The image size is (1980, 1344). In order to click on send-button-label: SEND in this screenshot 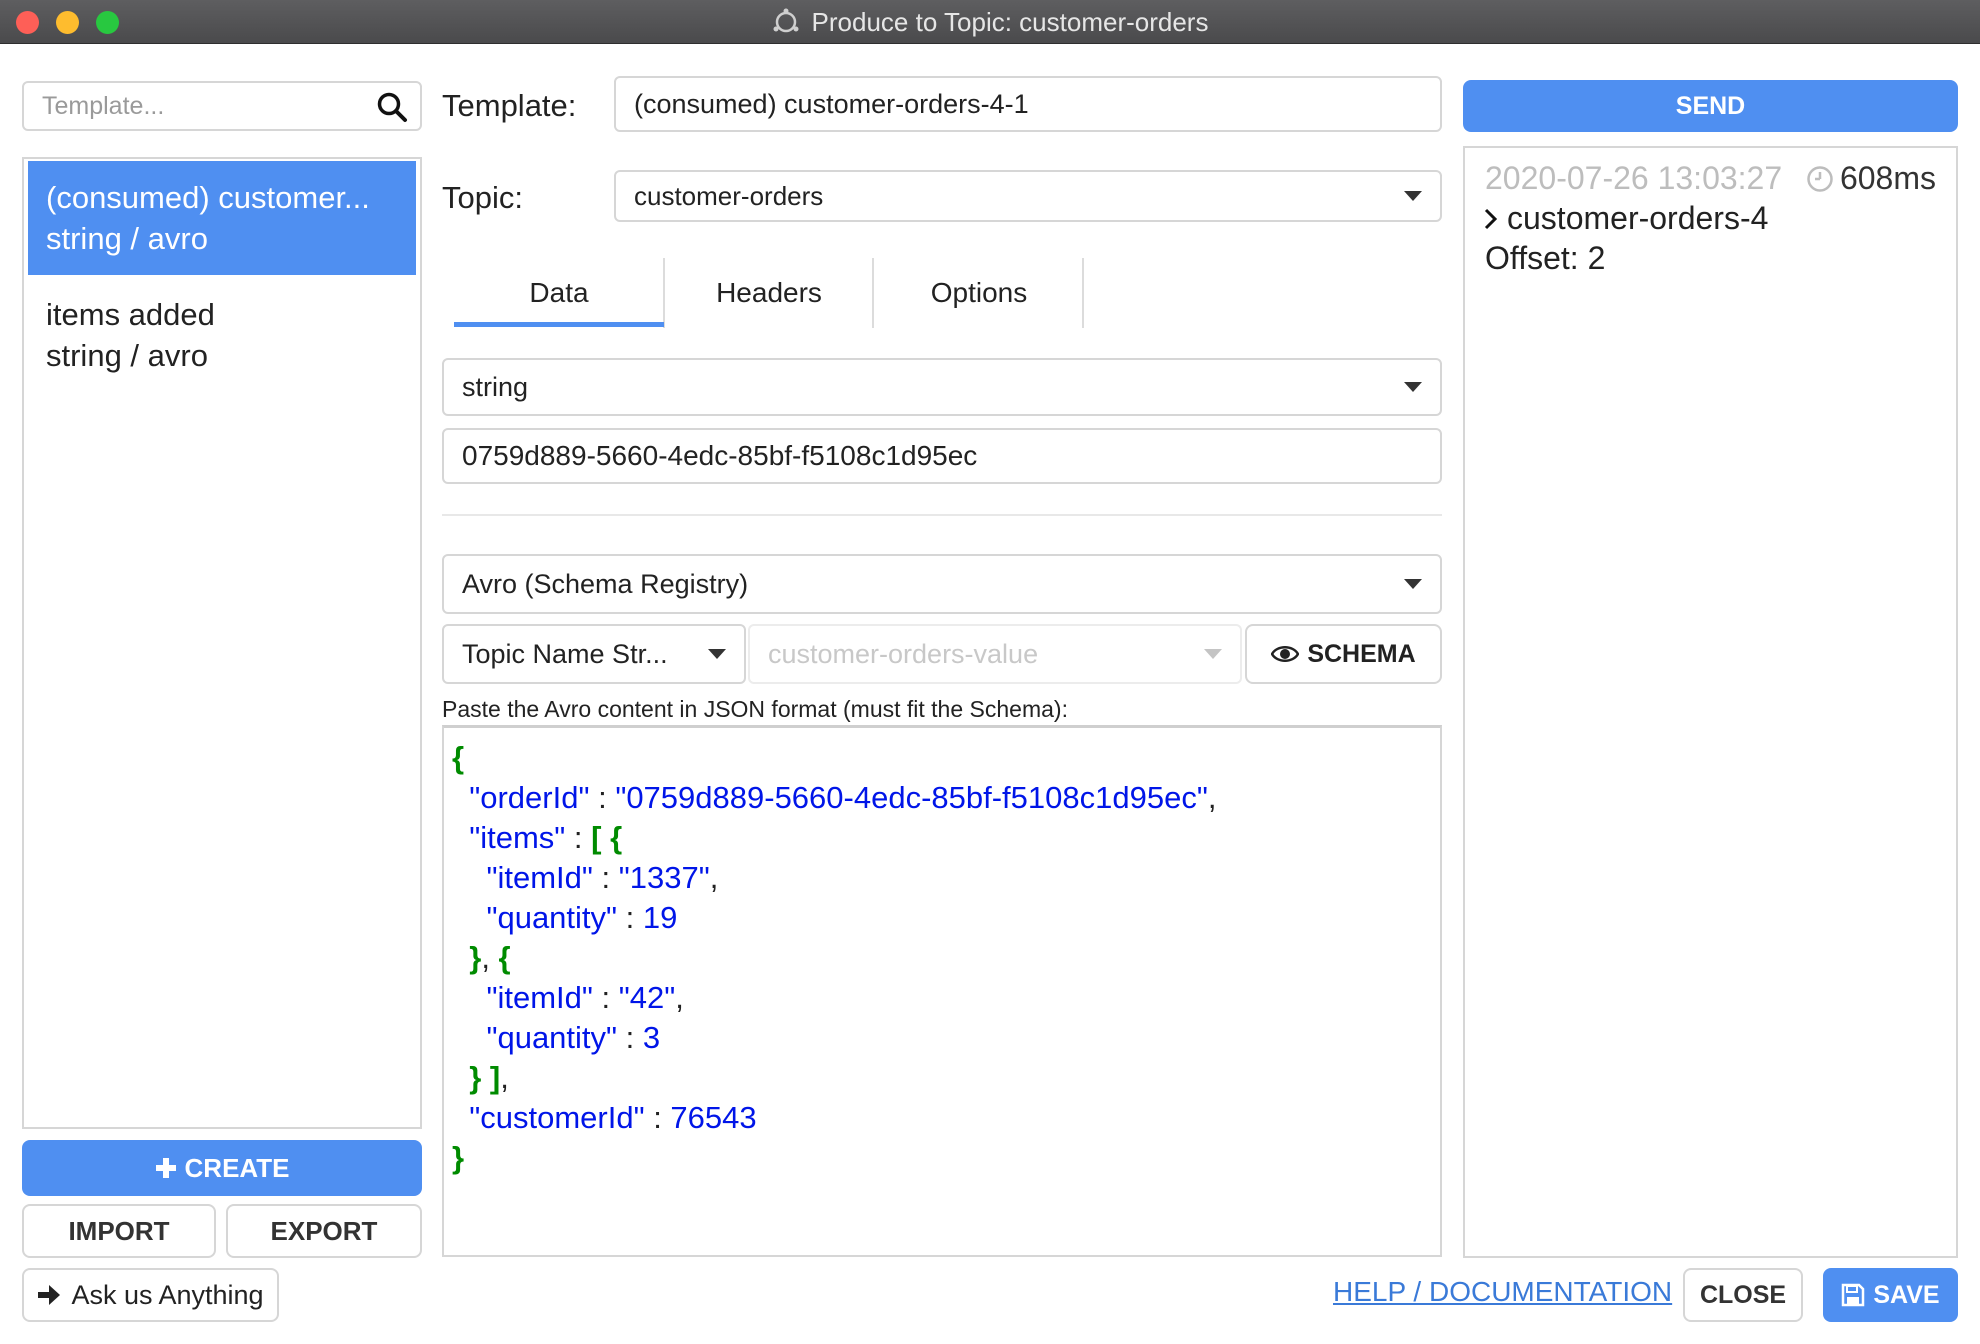, I will do `click(1710, 105)`.